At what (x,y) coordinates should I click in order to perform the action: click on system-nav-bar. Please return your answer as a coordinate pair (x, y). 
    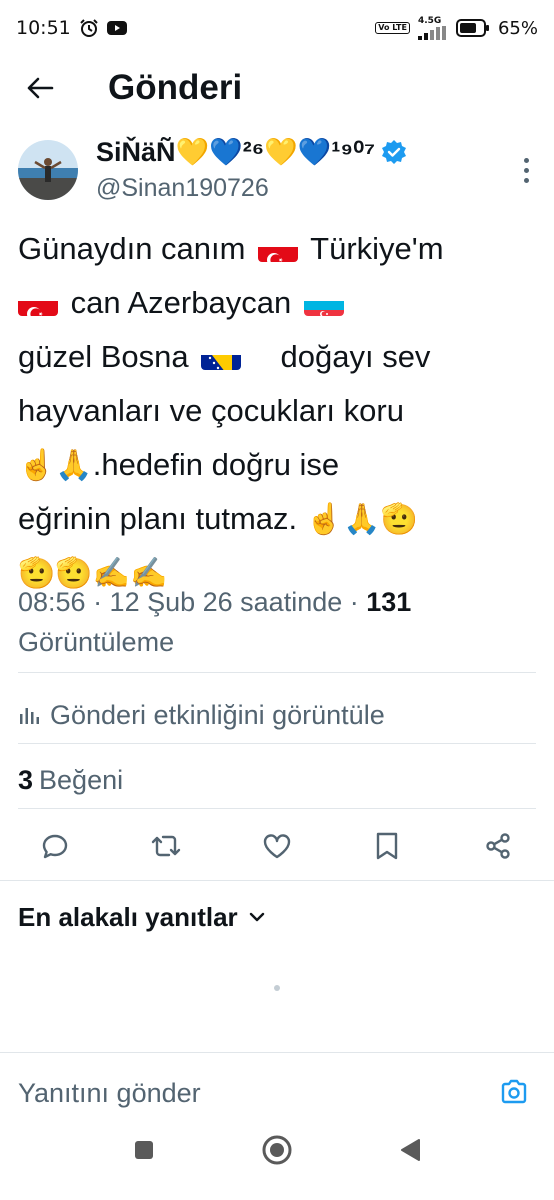
    Looking at the image, I should click on (277, 1150).